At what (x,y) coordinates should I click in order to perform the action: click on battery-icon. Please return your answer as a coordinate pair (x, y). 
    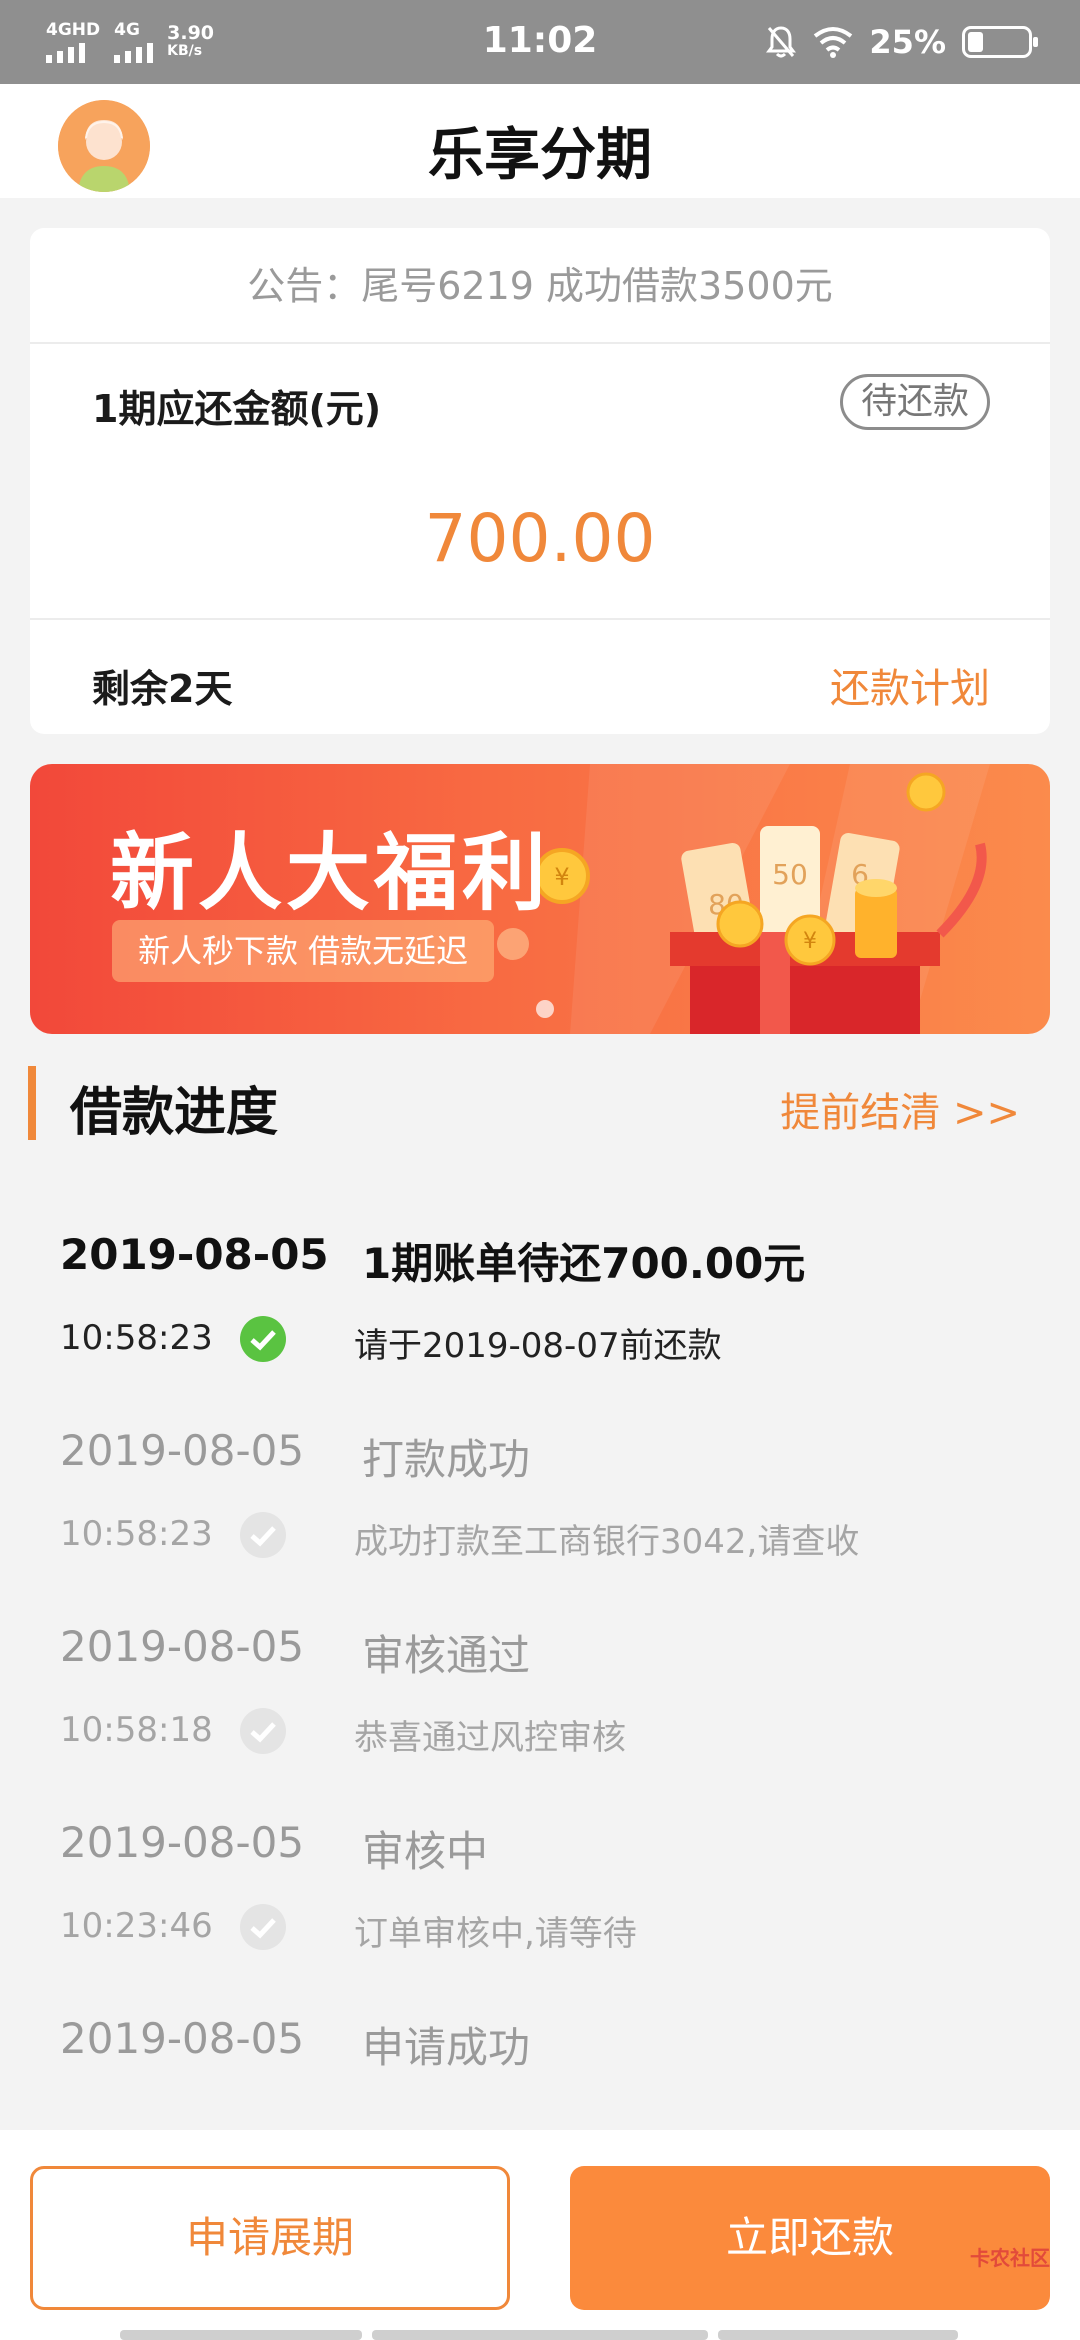
    Looking at the image, I should click on (1000, 42).